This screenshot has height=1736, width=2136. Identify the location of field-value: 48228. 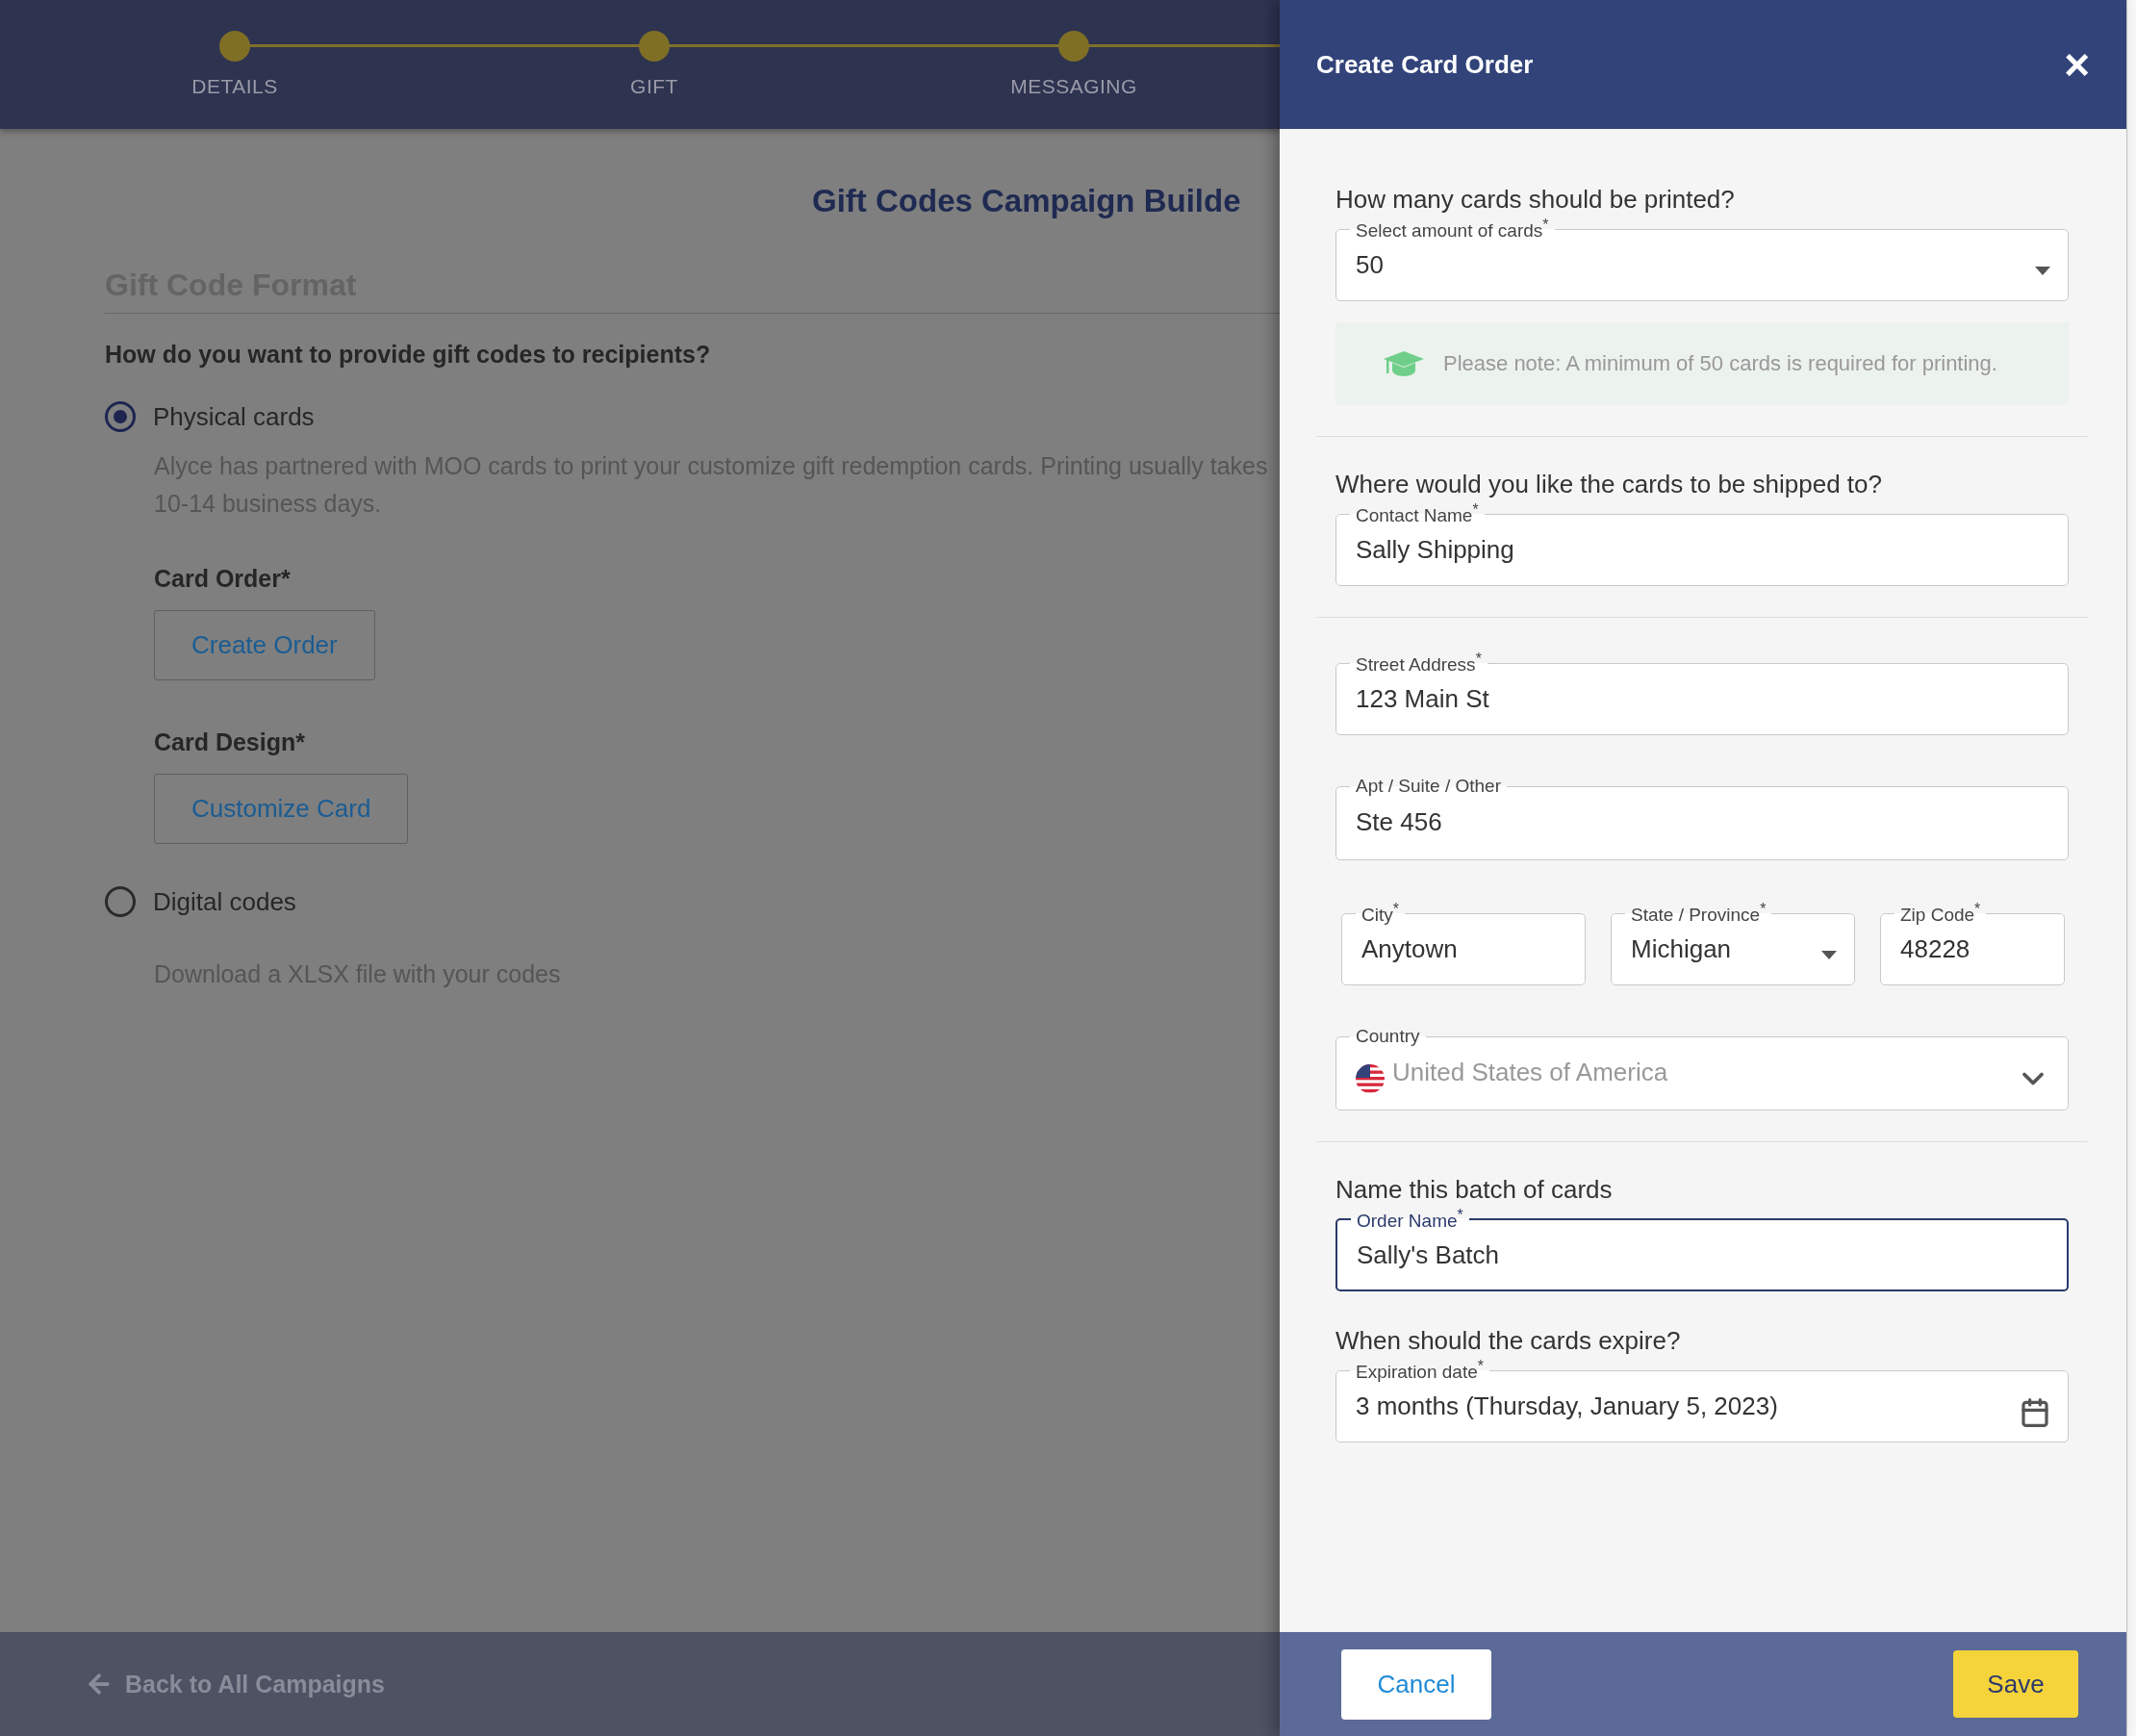
(1936, 950).